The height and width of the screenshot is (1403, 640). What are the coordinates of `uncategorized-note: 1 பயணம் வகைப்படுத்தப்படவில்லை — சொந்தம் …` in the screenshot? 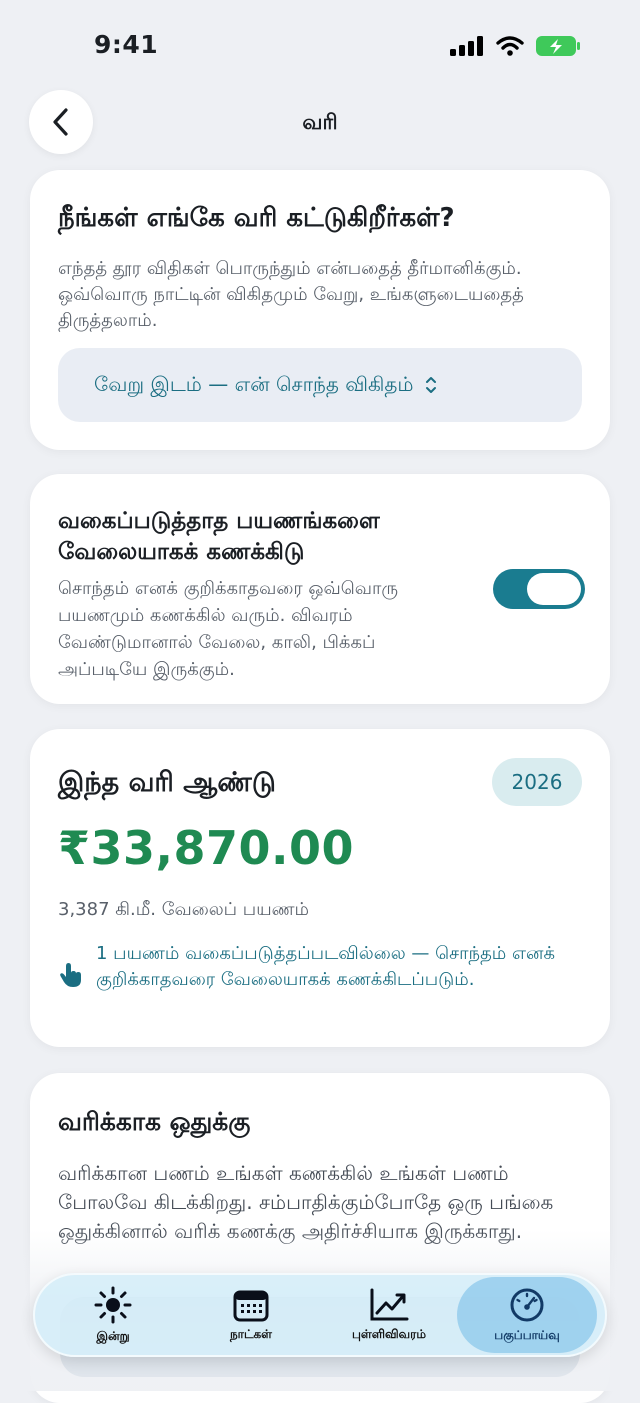 It's located at (323, 967).